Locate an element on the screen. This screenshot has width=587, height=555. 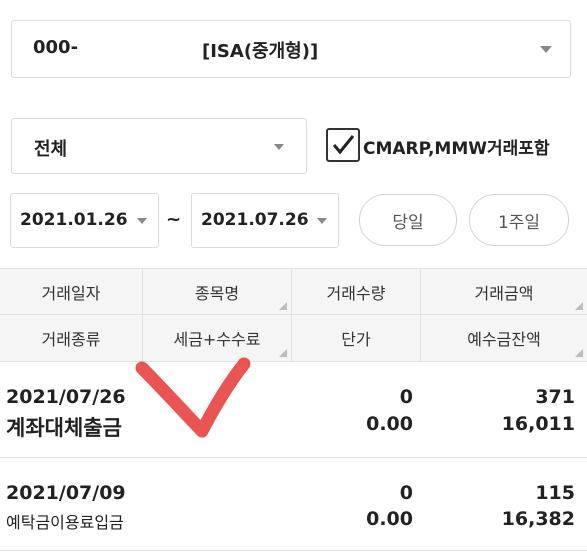
header-trade-date: 거래일자 is located at coordinates (71, 292).